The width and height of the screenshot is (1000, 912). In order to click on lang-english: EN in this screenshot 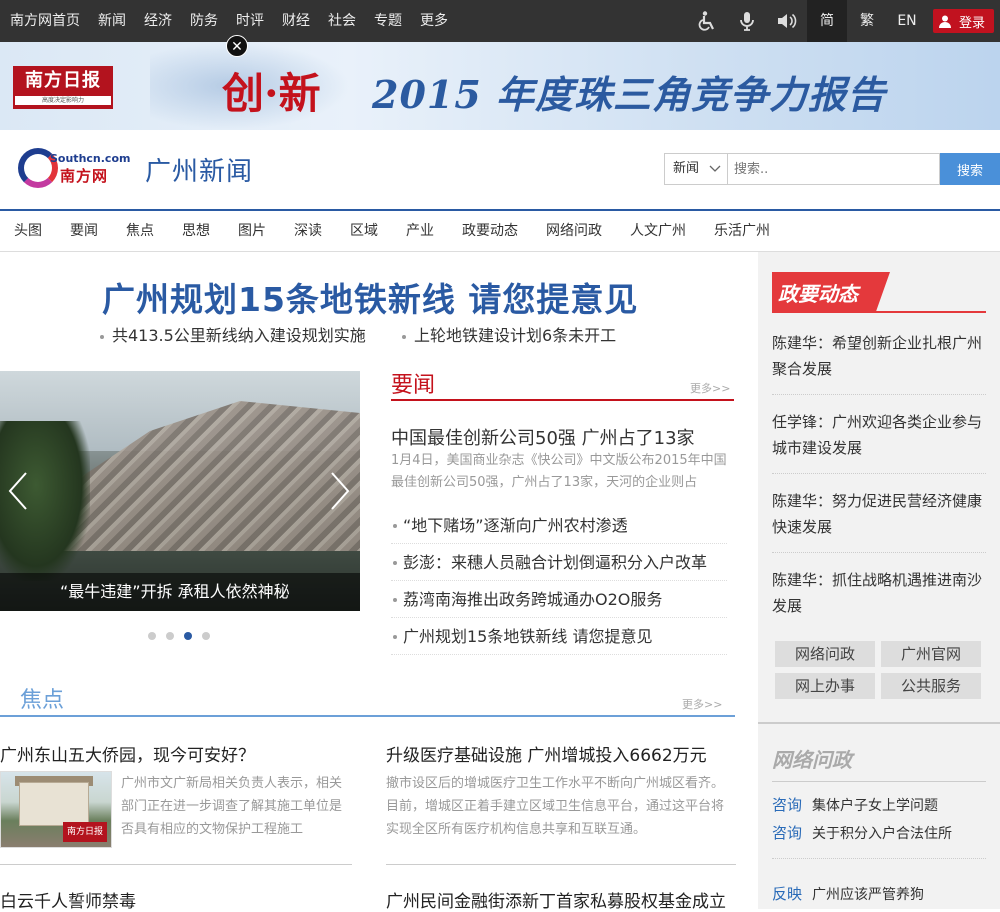, I will do `click(907, 21)`.